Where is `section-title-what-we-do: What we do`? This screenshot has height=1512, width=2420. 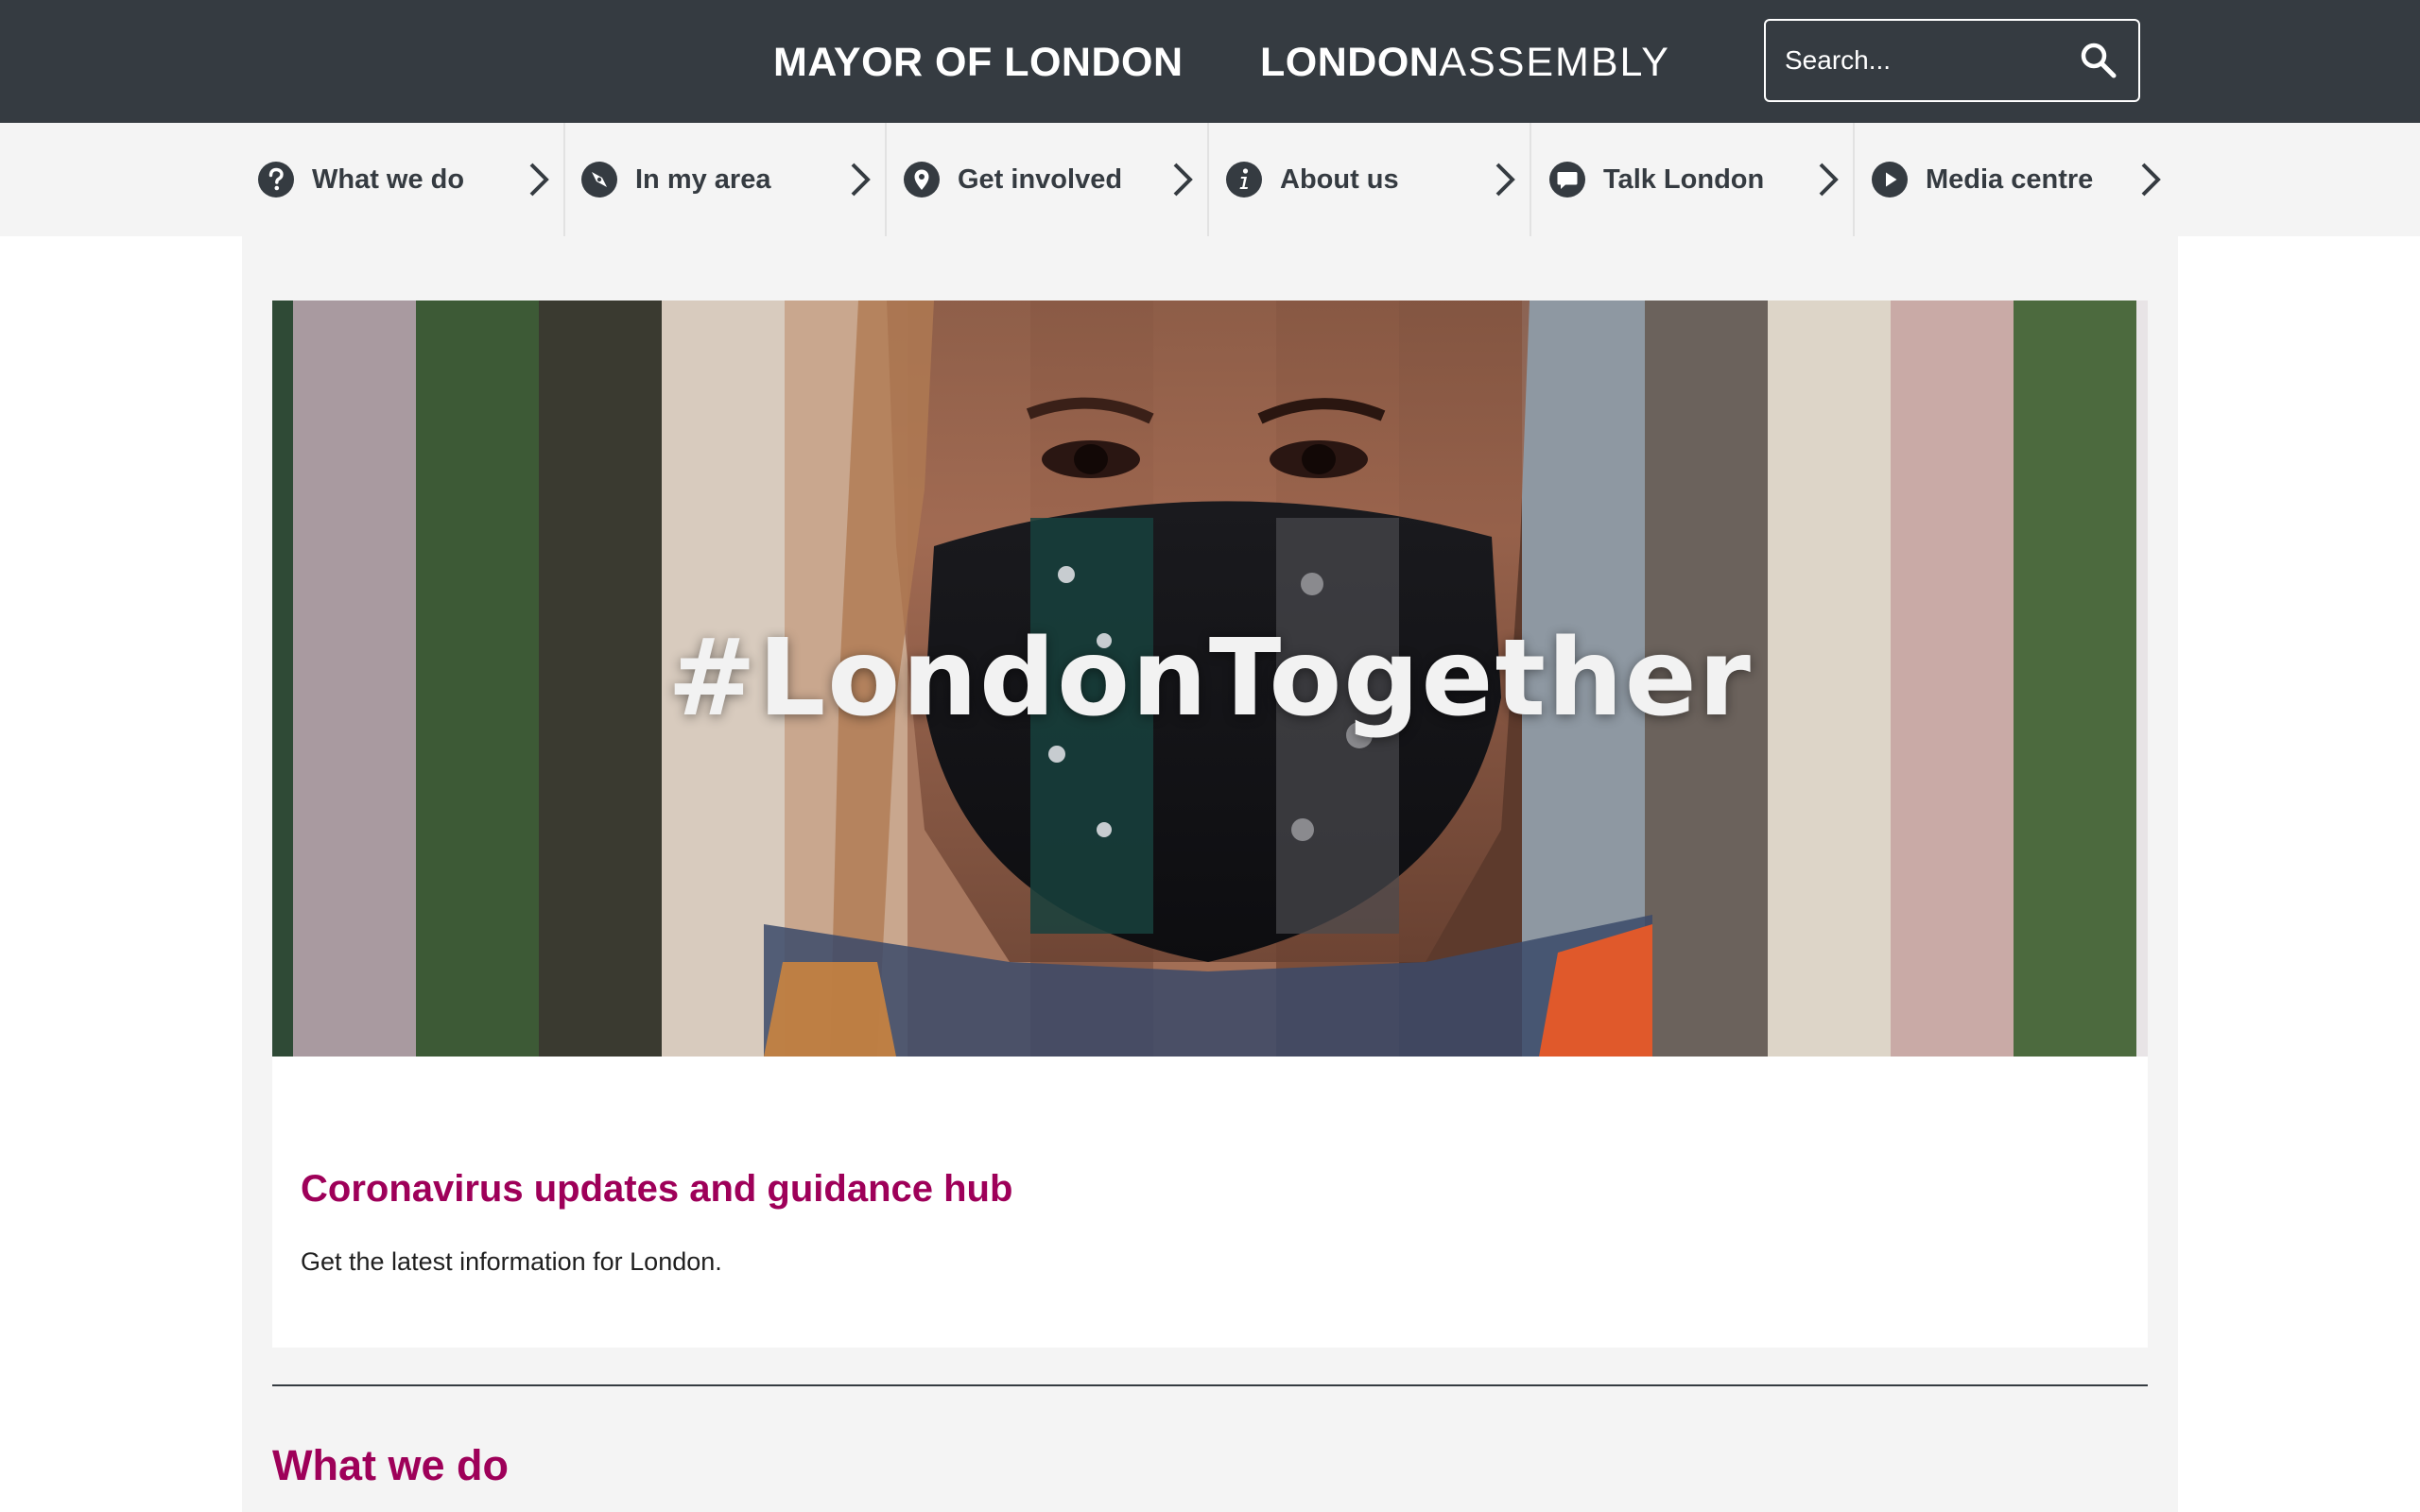 section-title-what-we-do: What we do is located at coordinates (391, 1465).